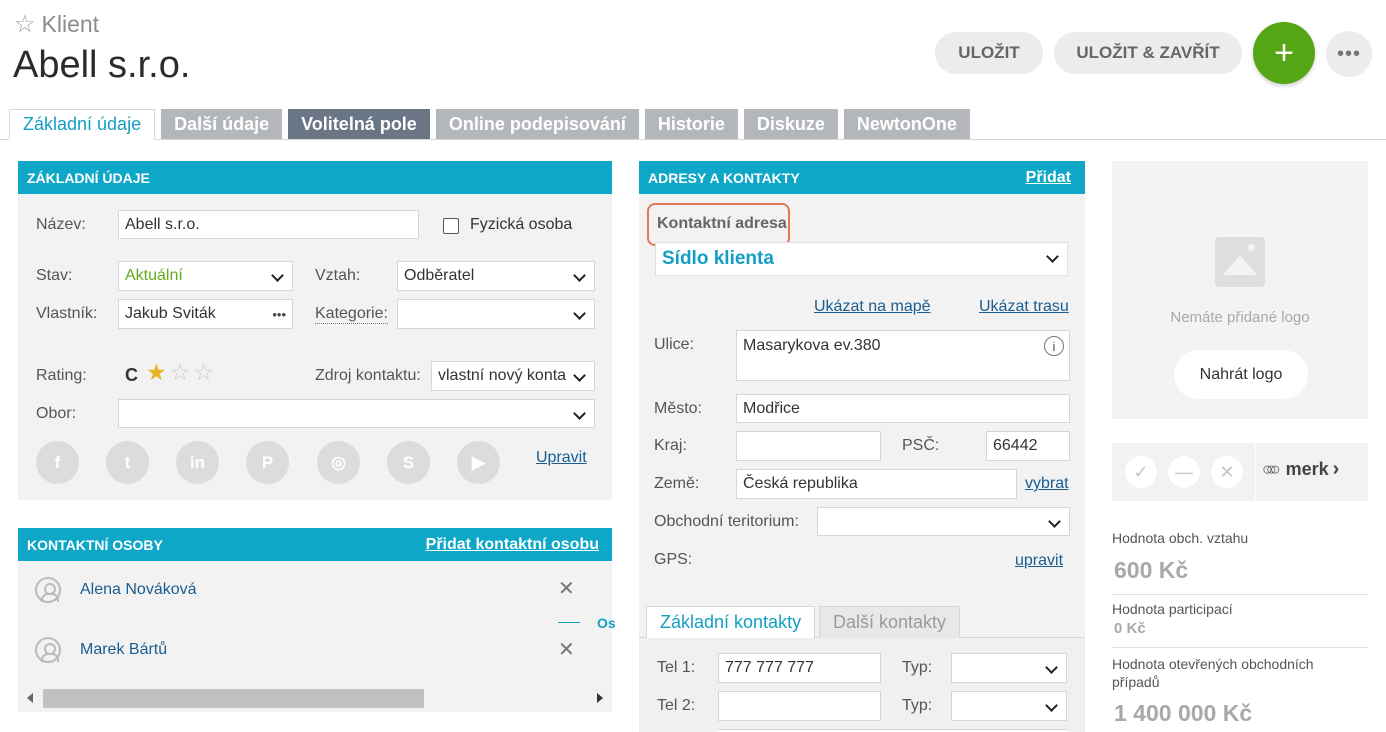 This screenshot has height=732, width=1386. What do you see at coordinates (906, 124) in the screenshot?
I see `tab-newtonone: NewtonOne` at bounding box center [906, 124].